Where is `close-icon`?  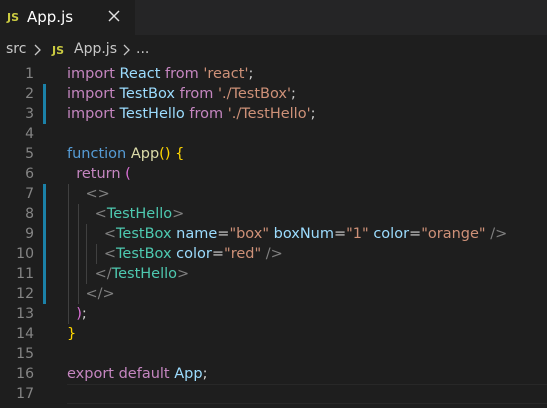 close-icon is located at coordinates (114, 16).